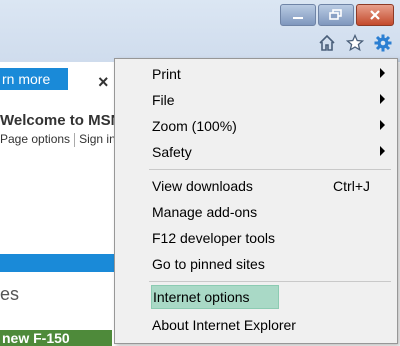 The height and width of the screenshot is (346, 400). I want to click on welcome-heading: Welcome to MSN, so click(61, 120).